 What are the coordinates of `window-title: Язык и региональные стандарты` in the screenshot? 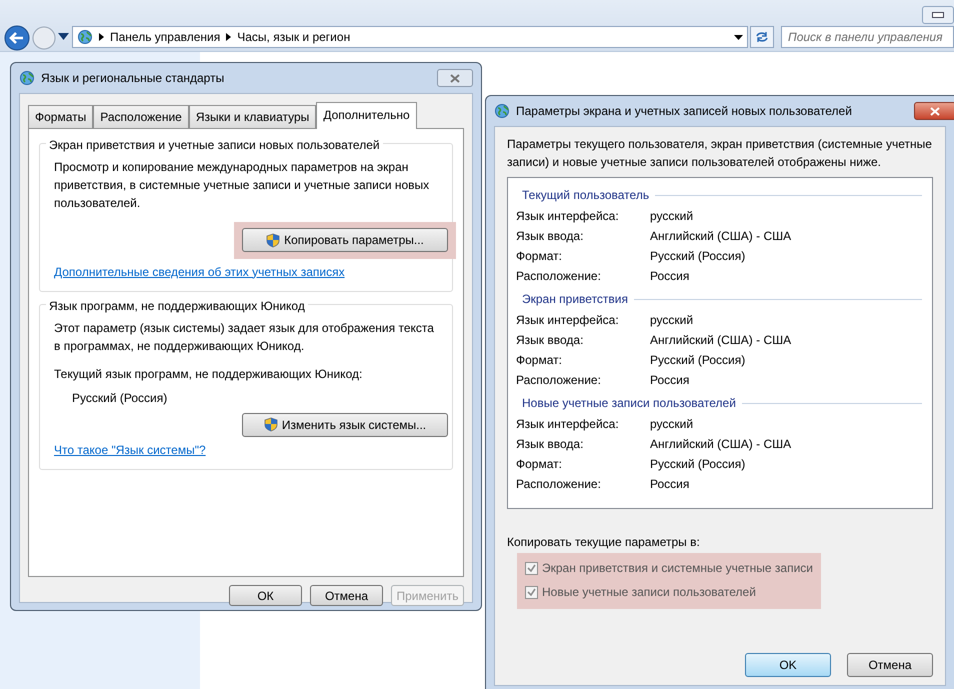 It's located at (132, 78).